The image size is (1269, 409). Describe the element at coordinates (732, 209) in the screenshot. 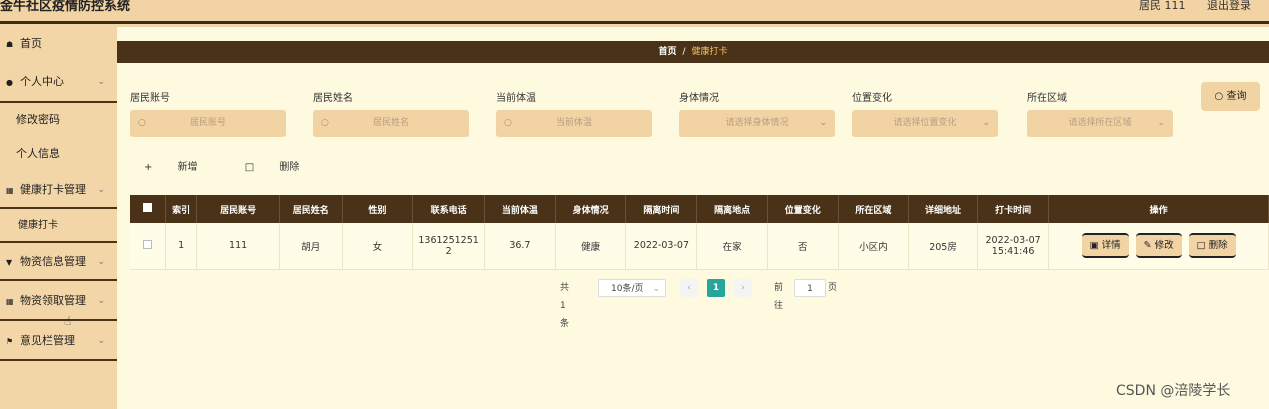

I see `col-header: 隔离地点` at that location.